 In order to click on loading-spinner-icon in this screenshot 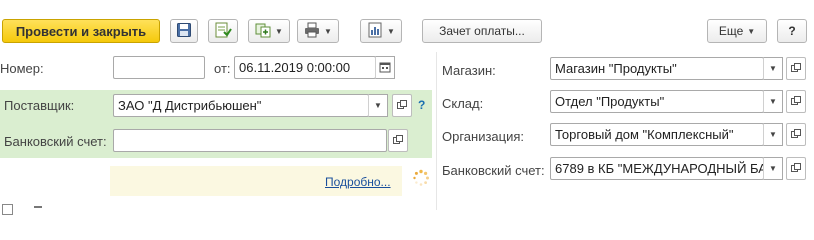, I will do `click(421, 179)`.